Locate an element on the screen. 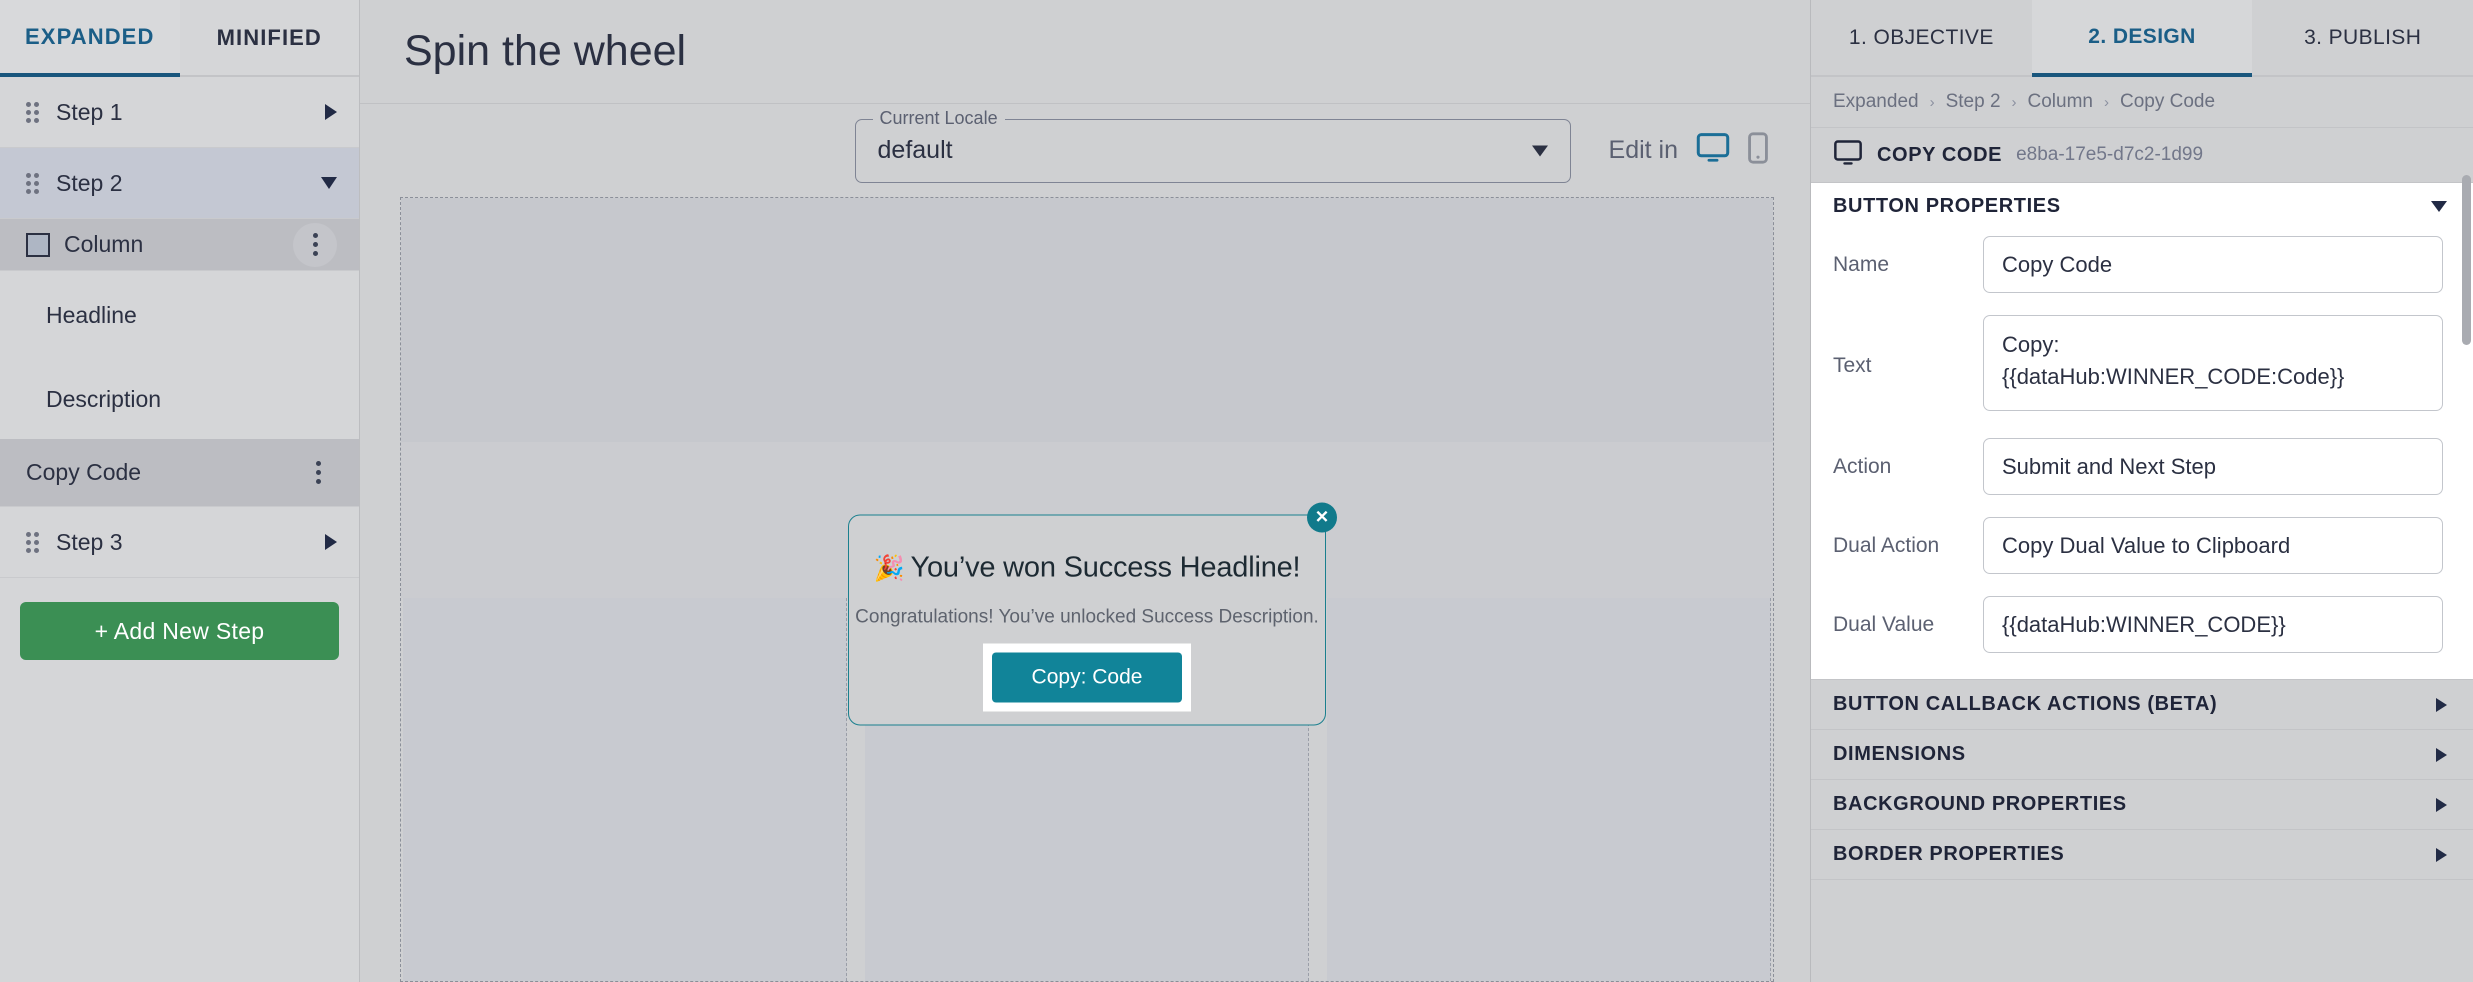 This screenshot has width=2473, height=982. sidebar-item-copy-code: Copy Code is located at coordinates (179, 473).